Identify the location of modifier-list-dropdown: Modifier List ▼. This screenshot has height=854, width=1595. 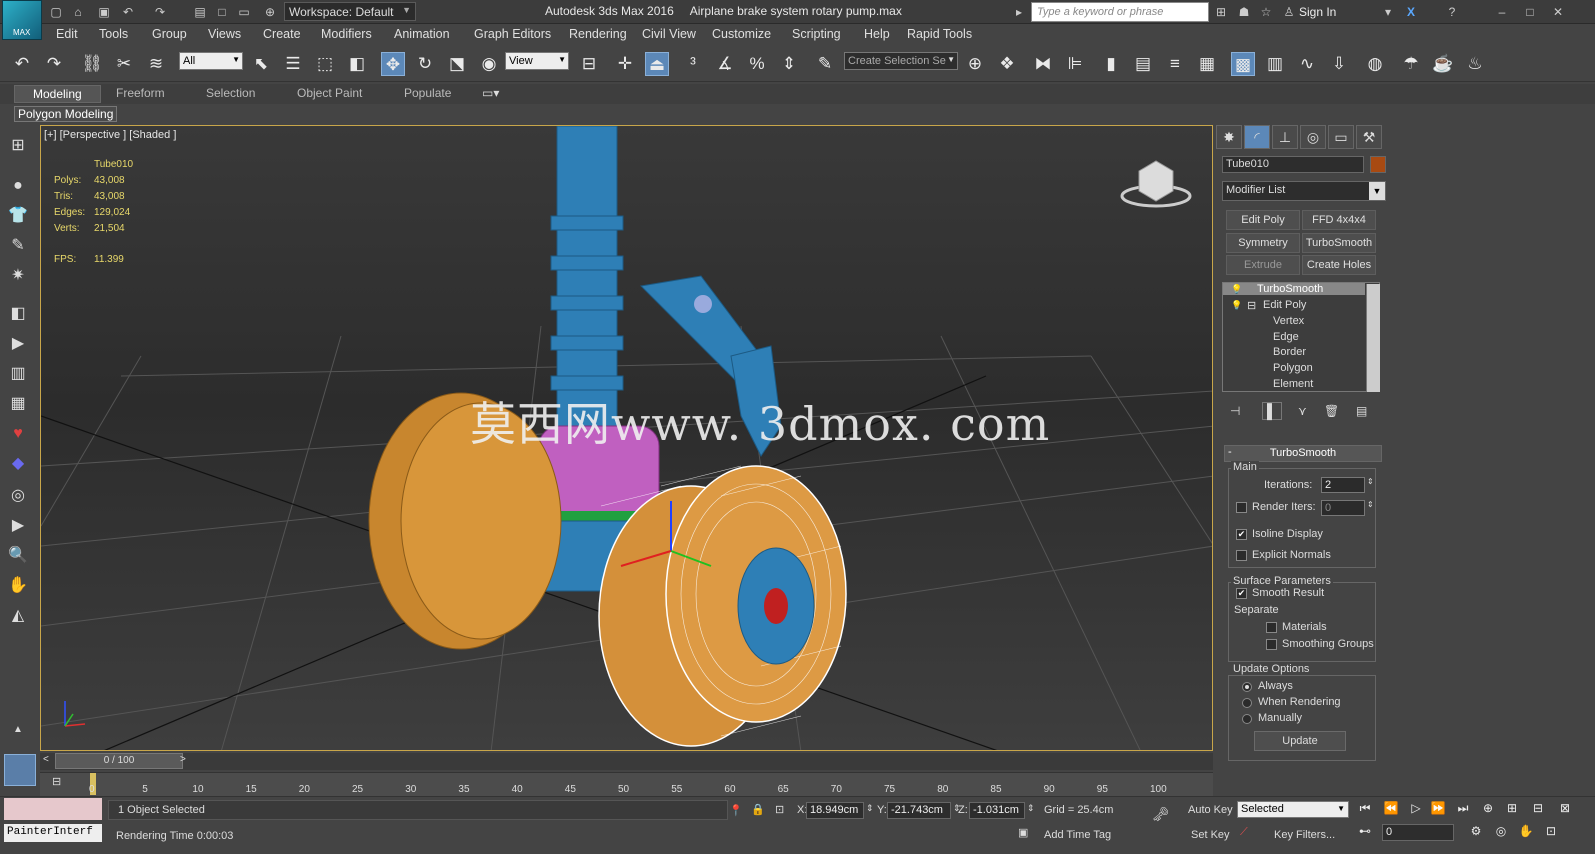
(1304, 191).